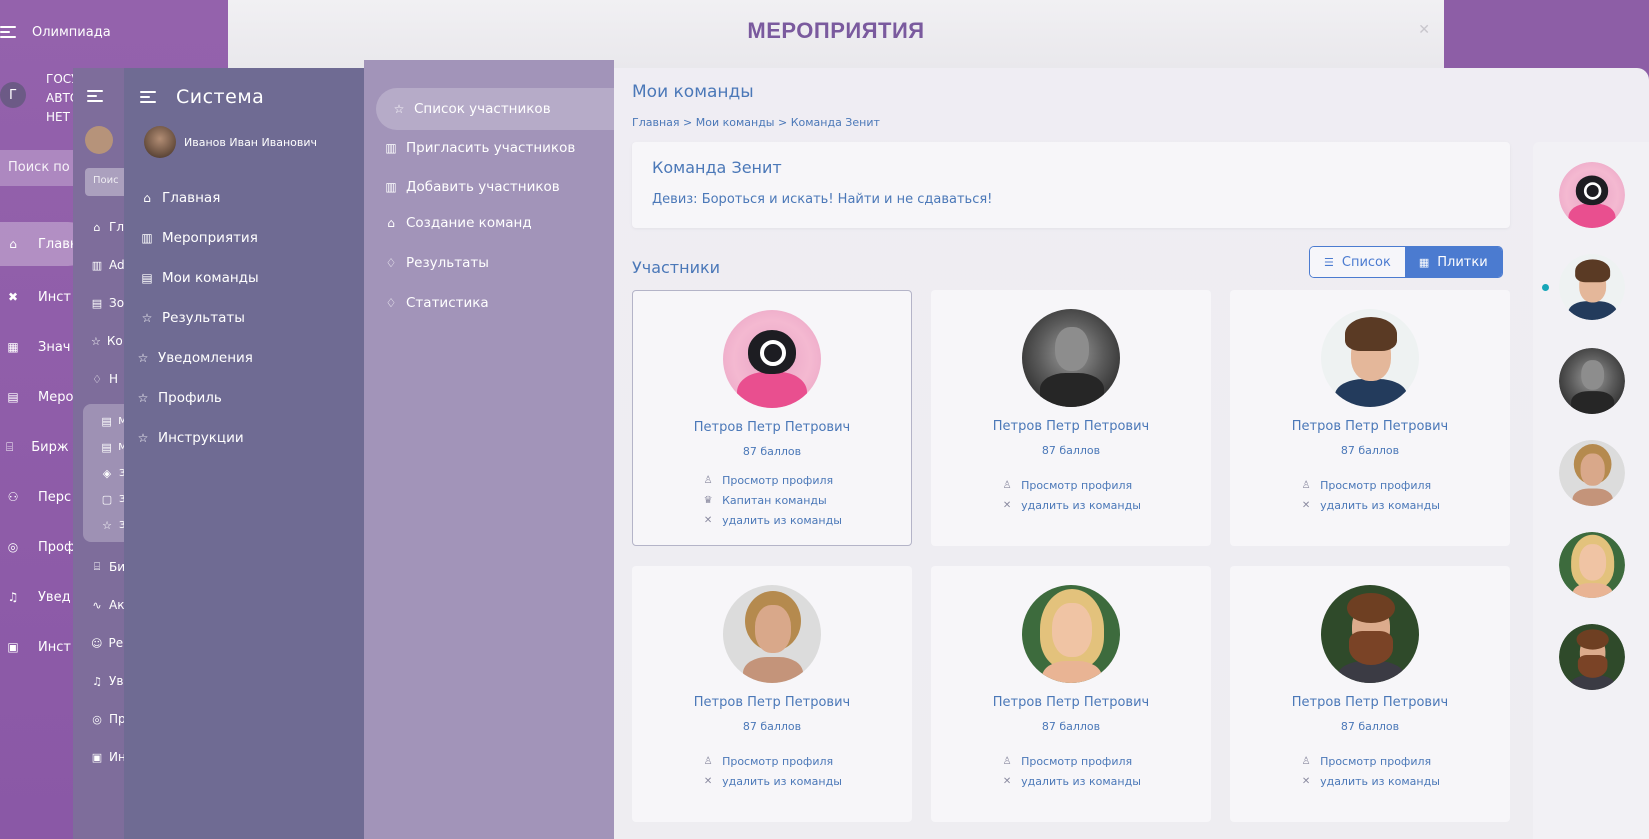 The image size is (1649, 839). I want to click on people-icon: ⚇, so click(13, 497).